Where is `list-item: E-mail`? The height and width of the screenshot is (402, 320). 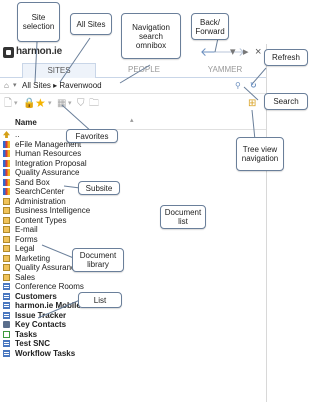
list-item: E-mail is located at coordinates (133, 230).